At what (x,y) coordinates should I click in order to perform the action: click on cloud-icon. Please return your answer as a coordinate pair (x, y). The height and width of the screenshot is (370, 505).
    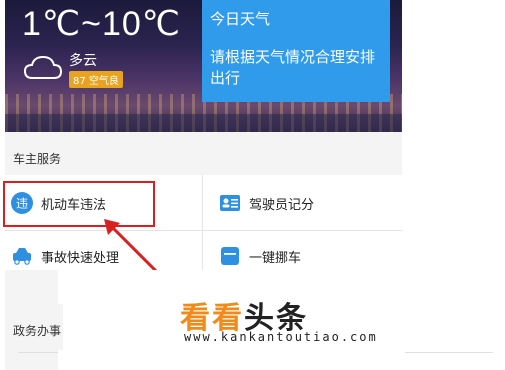
    Looking at the image, I should click on (43, 67).